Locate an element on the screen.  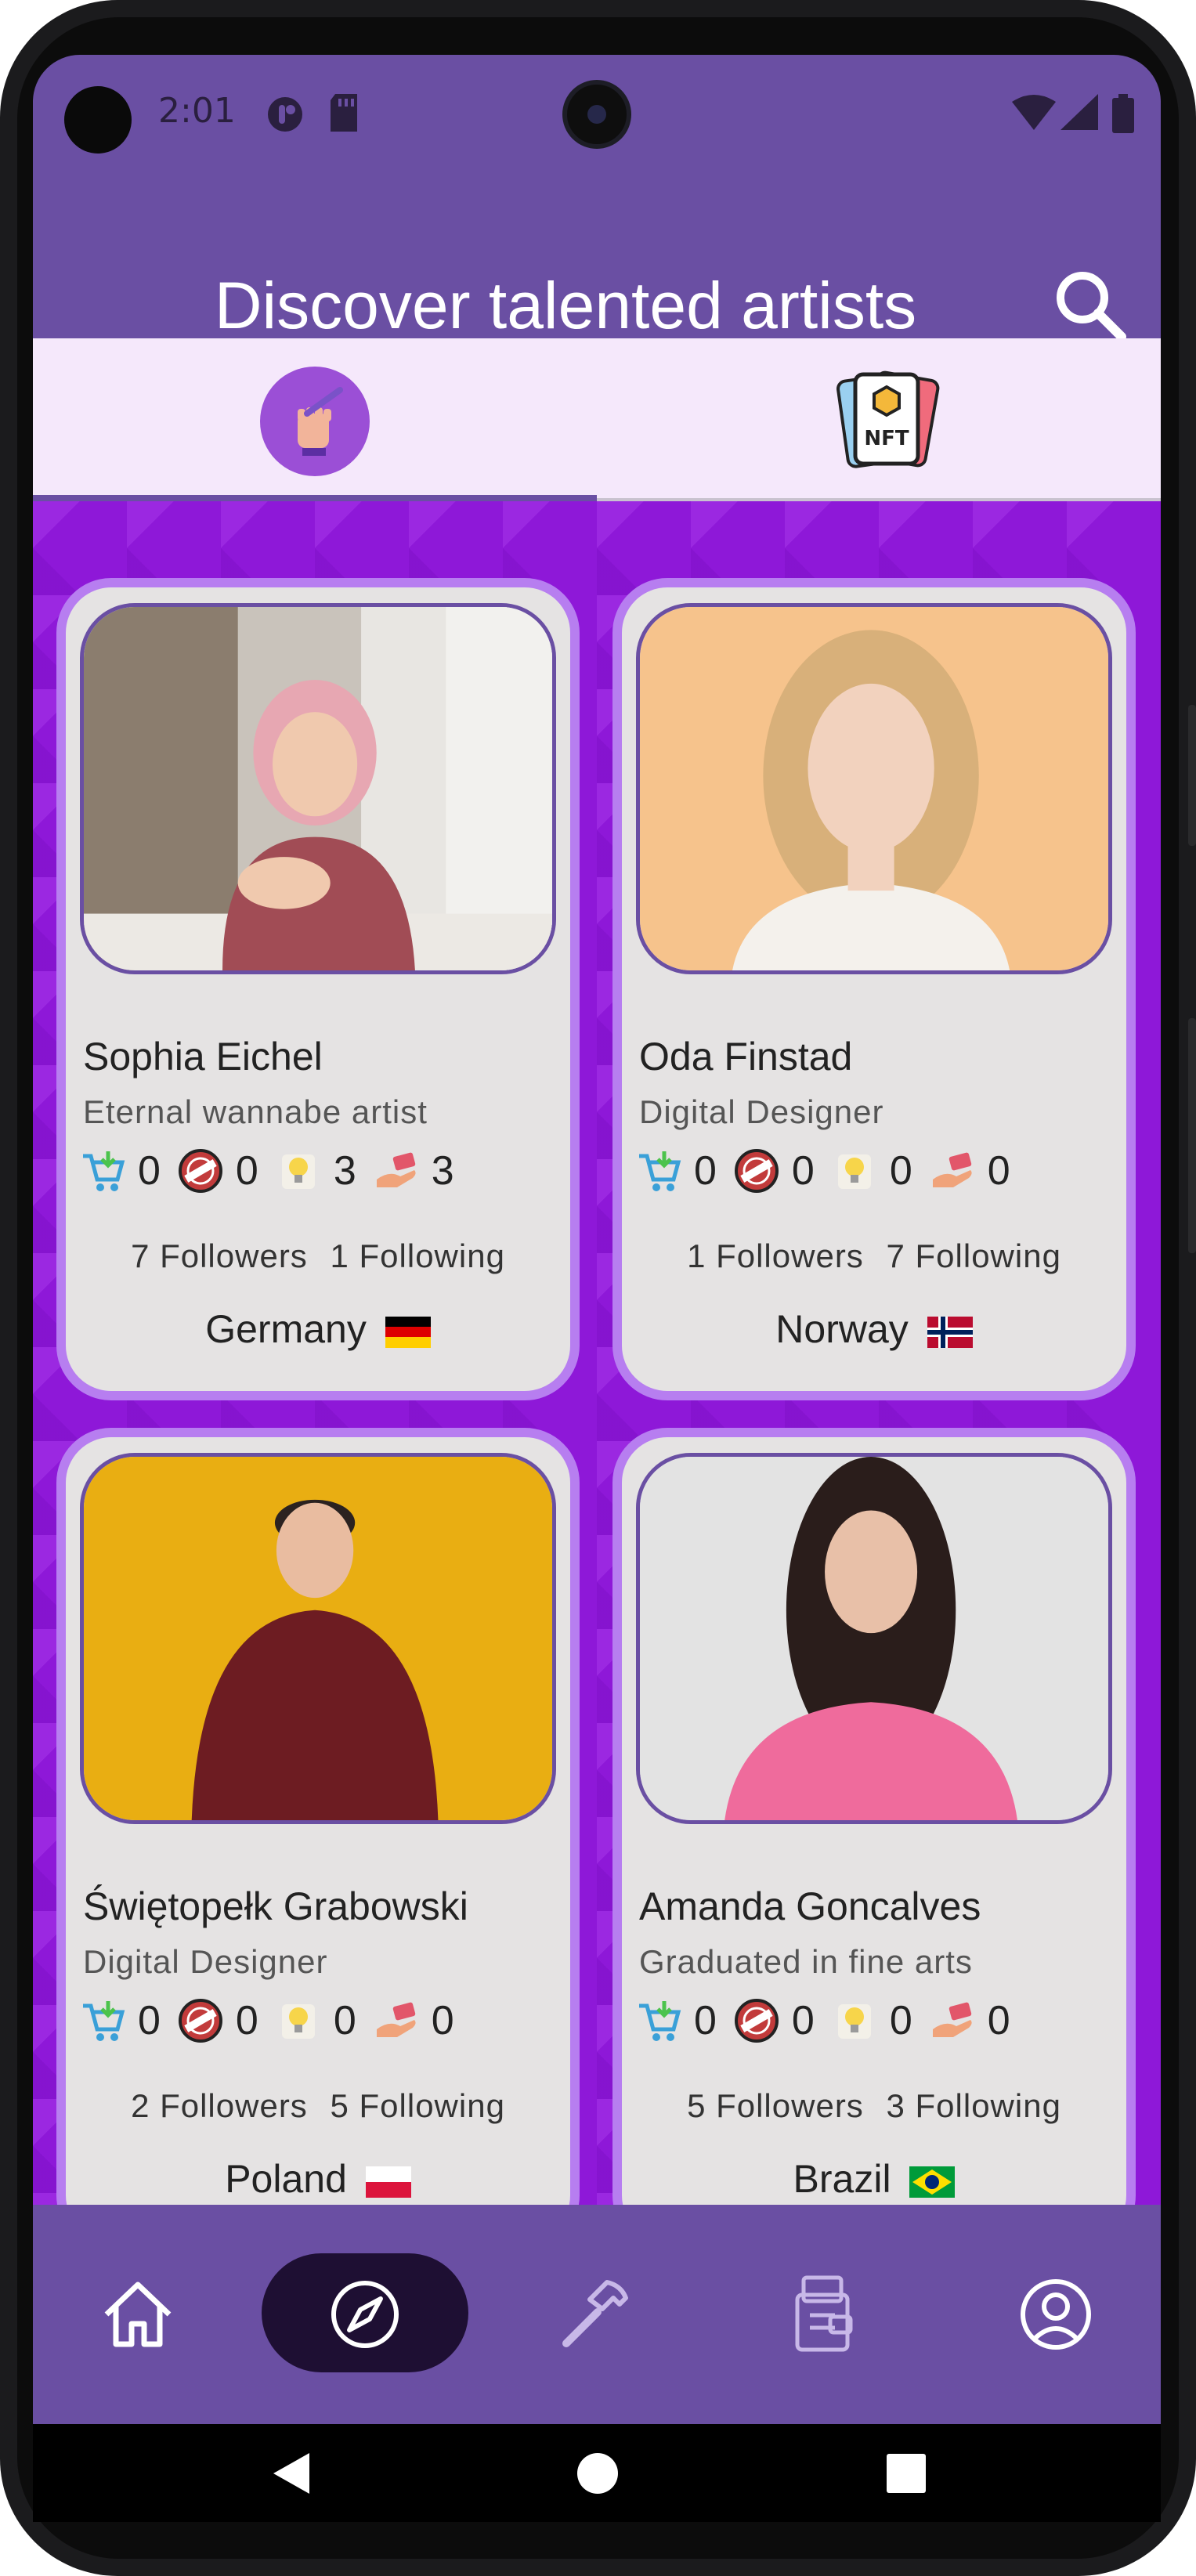
artist-country: Poland is located at coordinates (318, 2179).